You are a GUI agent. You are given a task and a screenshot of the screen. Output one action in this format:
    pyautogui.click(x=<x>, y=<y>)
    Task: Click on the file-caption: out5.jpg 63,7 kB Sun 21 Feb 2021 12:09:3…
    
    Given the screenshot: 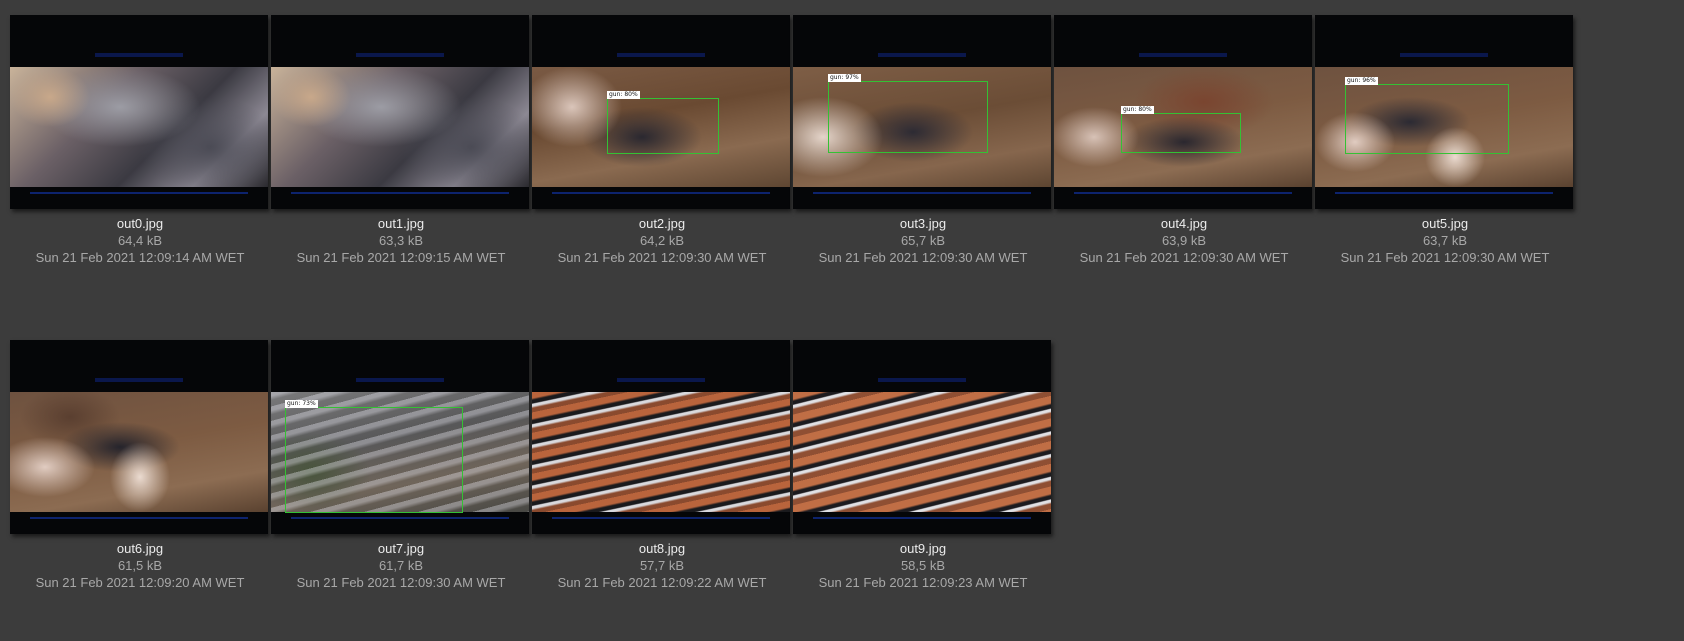 What is the action you would take?
    pyautogui.click(x=1445, y=240)
    